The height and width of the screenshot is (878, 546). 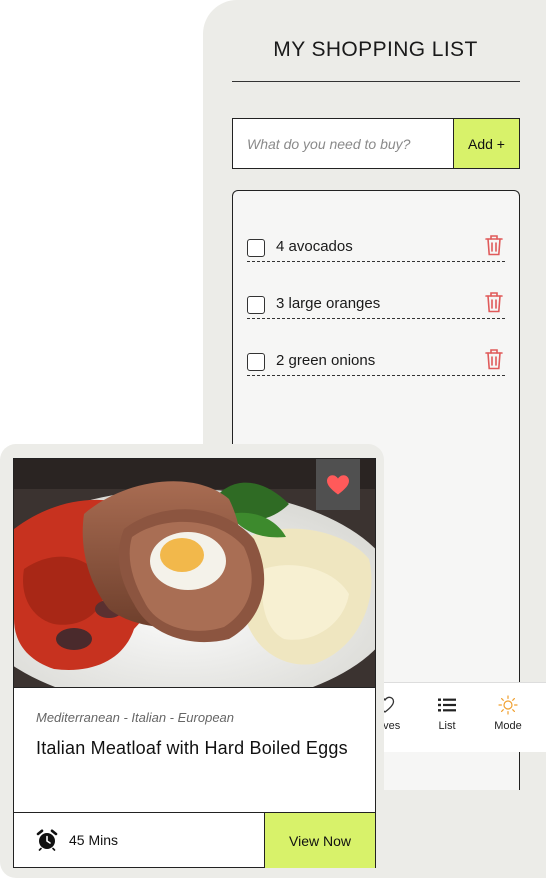 I want to click on nav-item-mode: Mode, so click(x=508, y=713).